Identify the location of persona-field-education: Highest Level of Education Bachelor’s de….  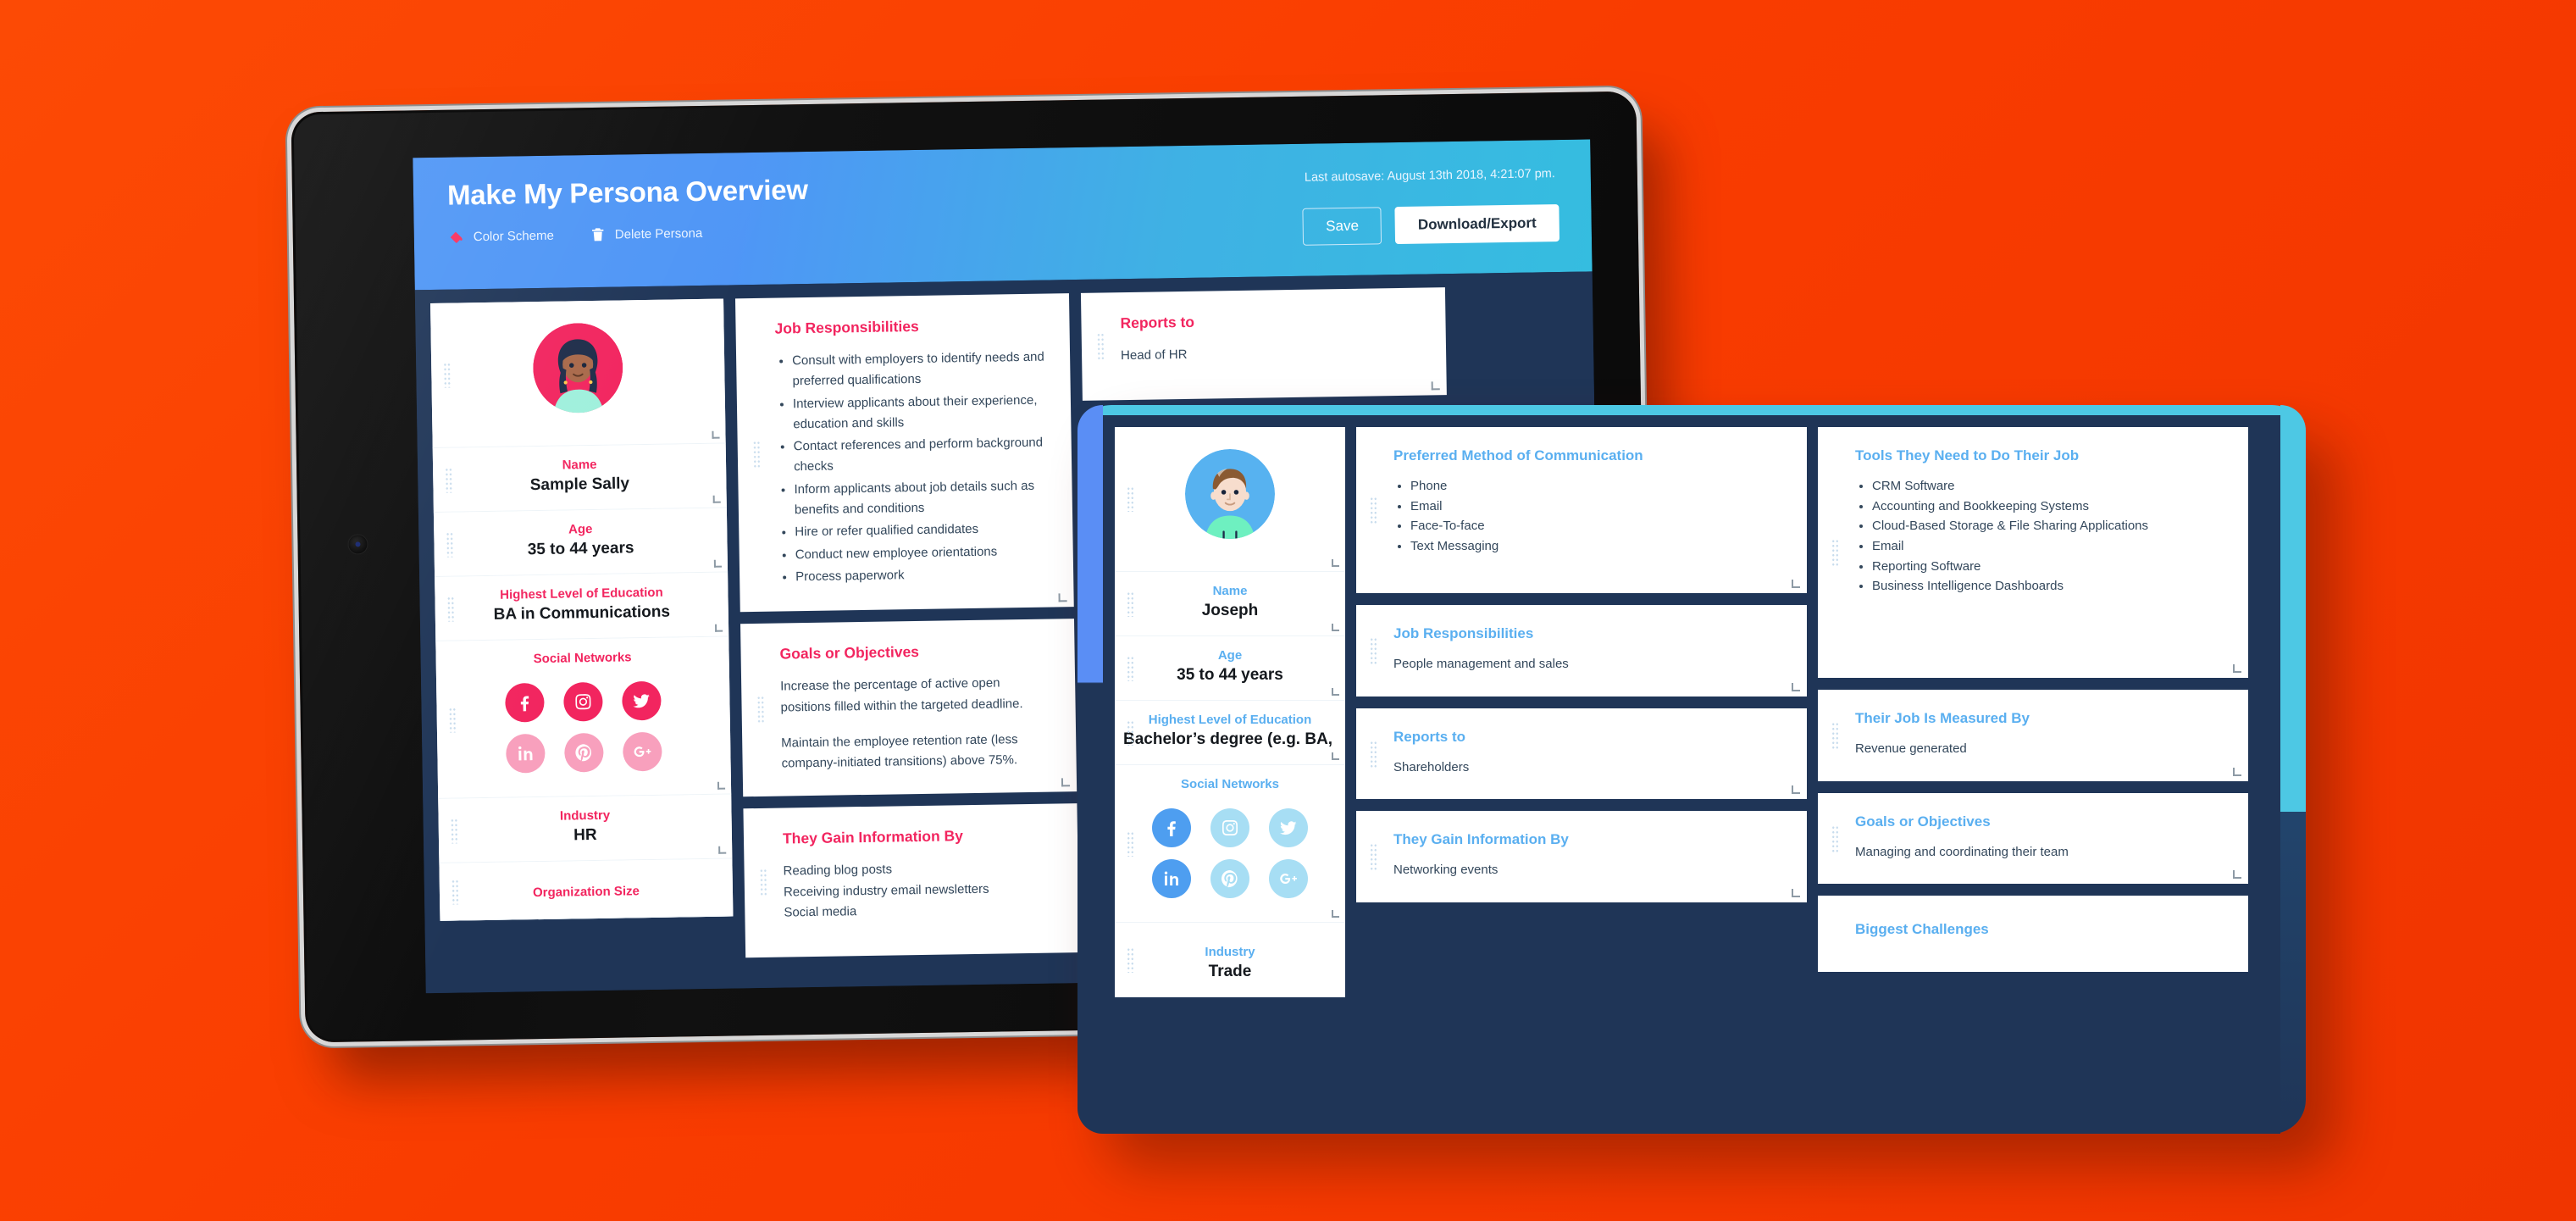
(1230, 733).